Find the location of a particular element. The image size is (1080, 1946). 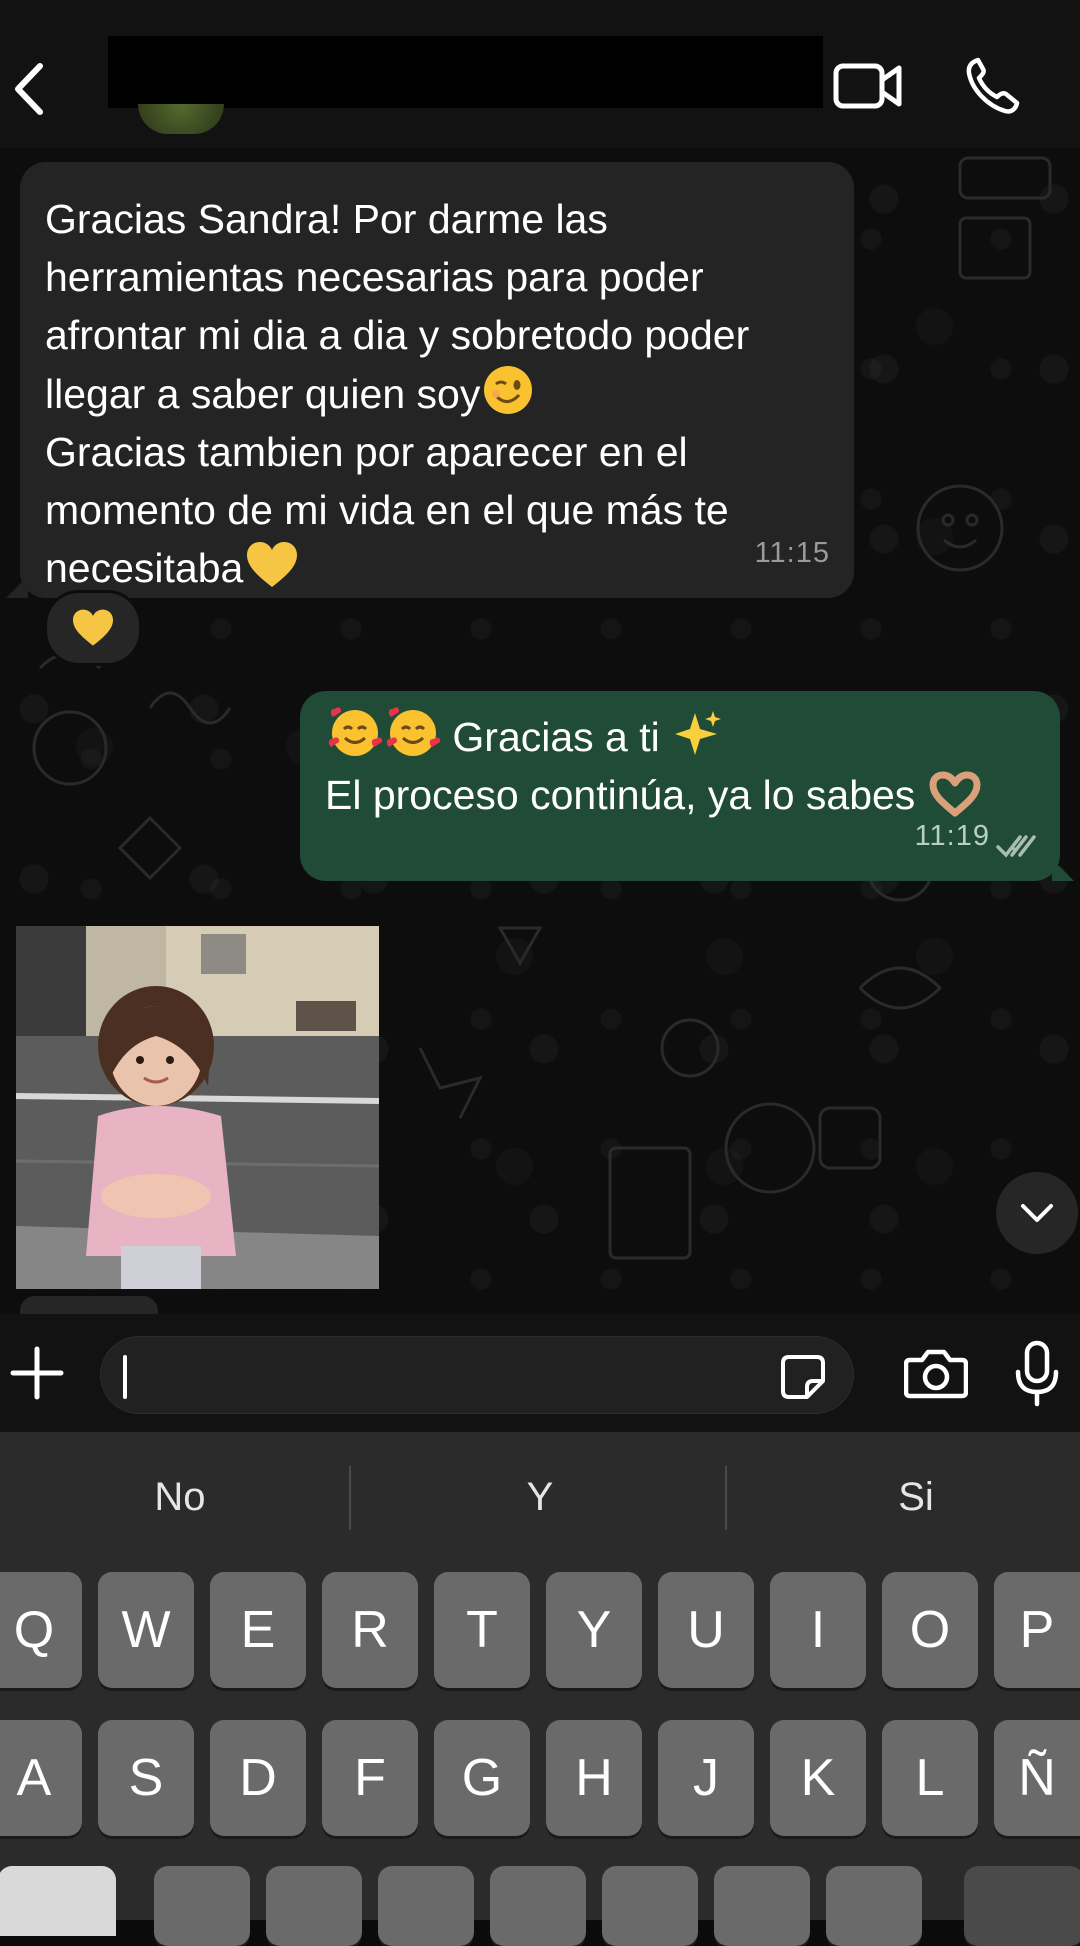

shift-key is located at coordinates (58, 1901).